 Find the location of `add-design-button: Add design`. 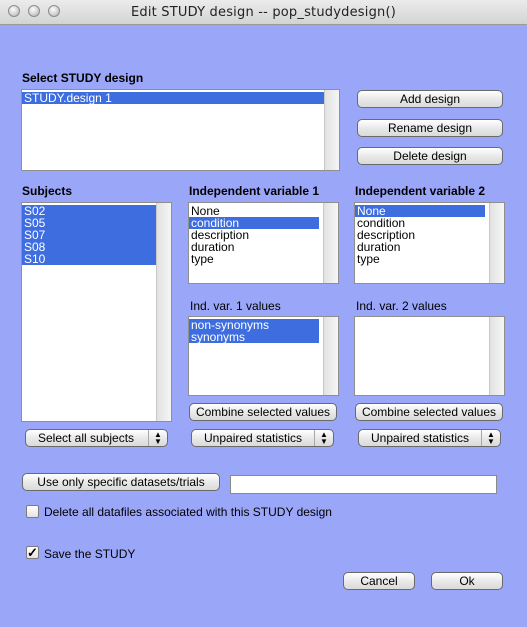

add-design-button: Add design is located at coordinates (430, 99).